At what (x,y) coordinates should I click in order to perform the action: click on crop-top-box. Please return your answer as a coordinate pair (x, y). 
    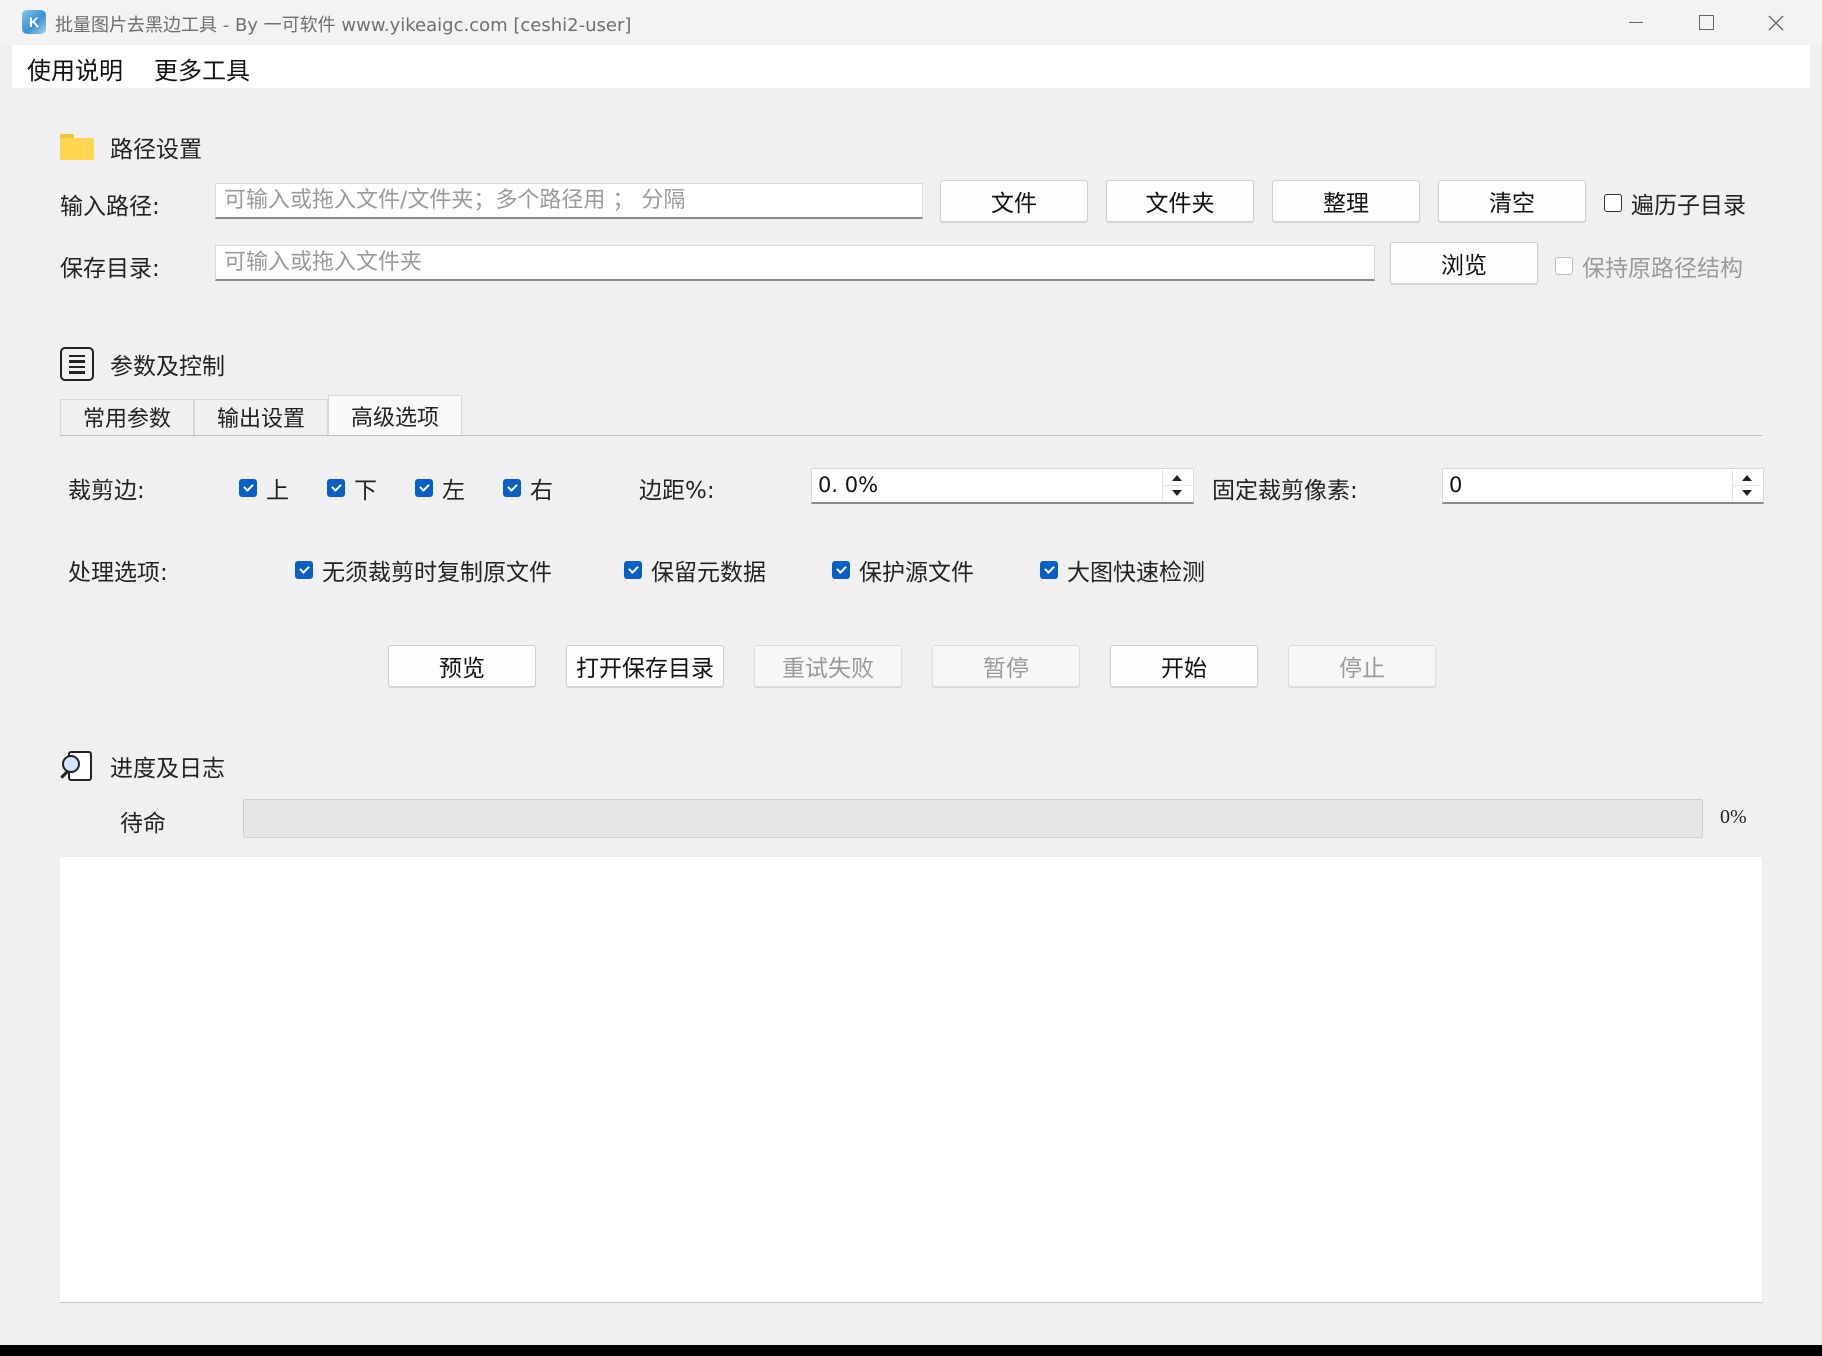
    Looking at the image, I should click on (248, 488).